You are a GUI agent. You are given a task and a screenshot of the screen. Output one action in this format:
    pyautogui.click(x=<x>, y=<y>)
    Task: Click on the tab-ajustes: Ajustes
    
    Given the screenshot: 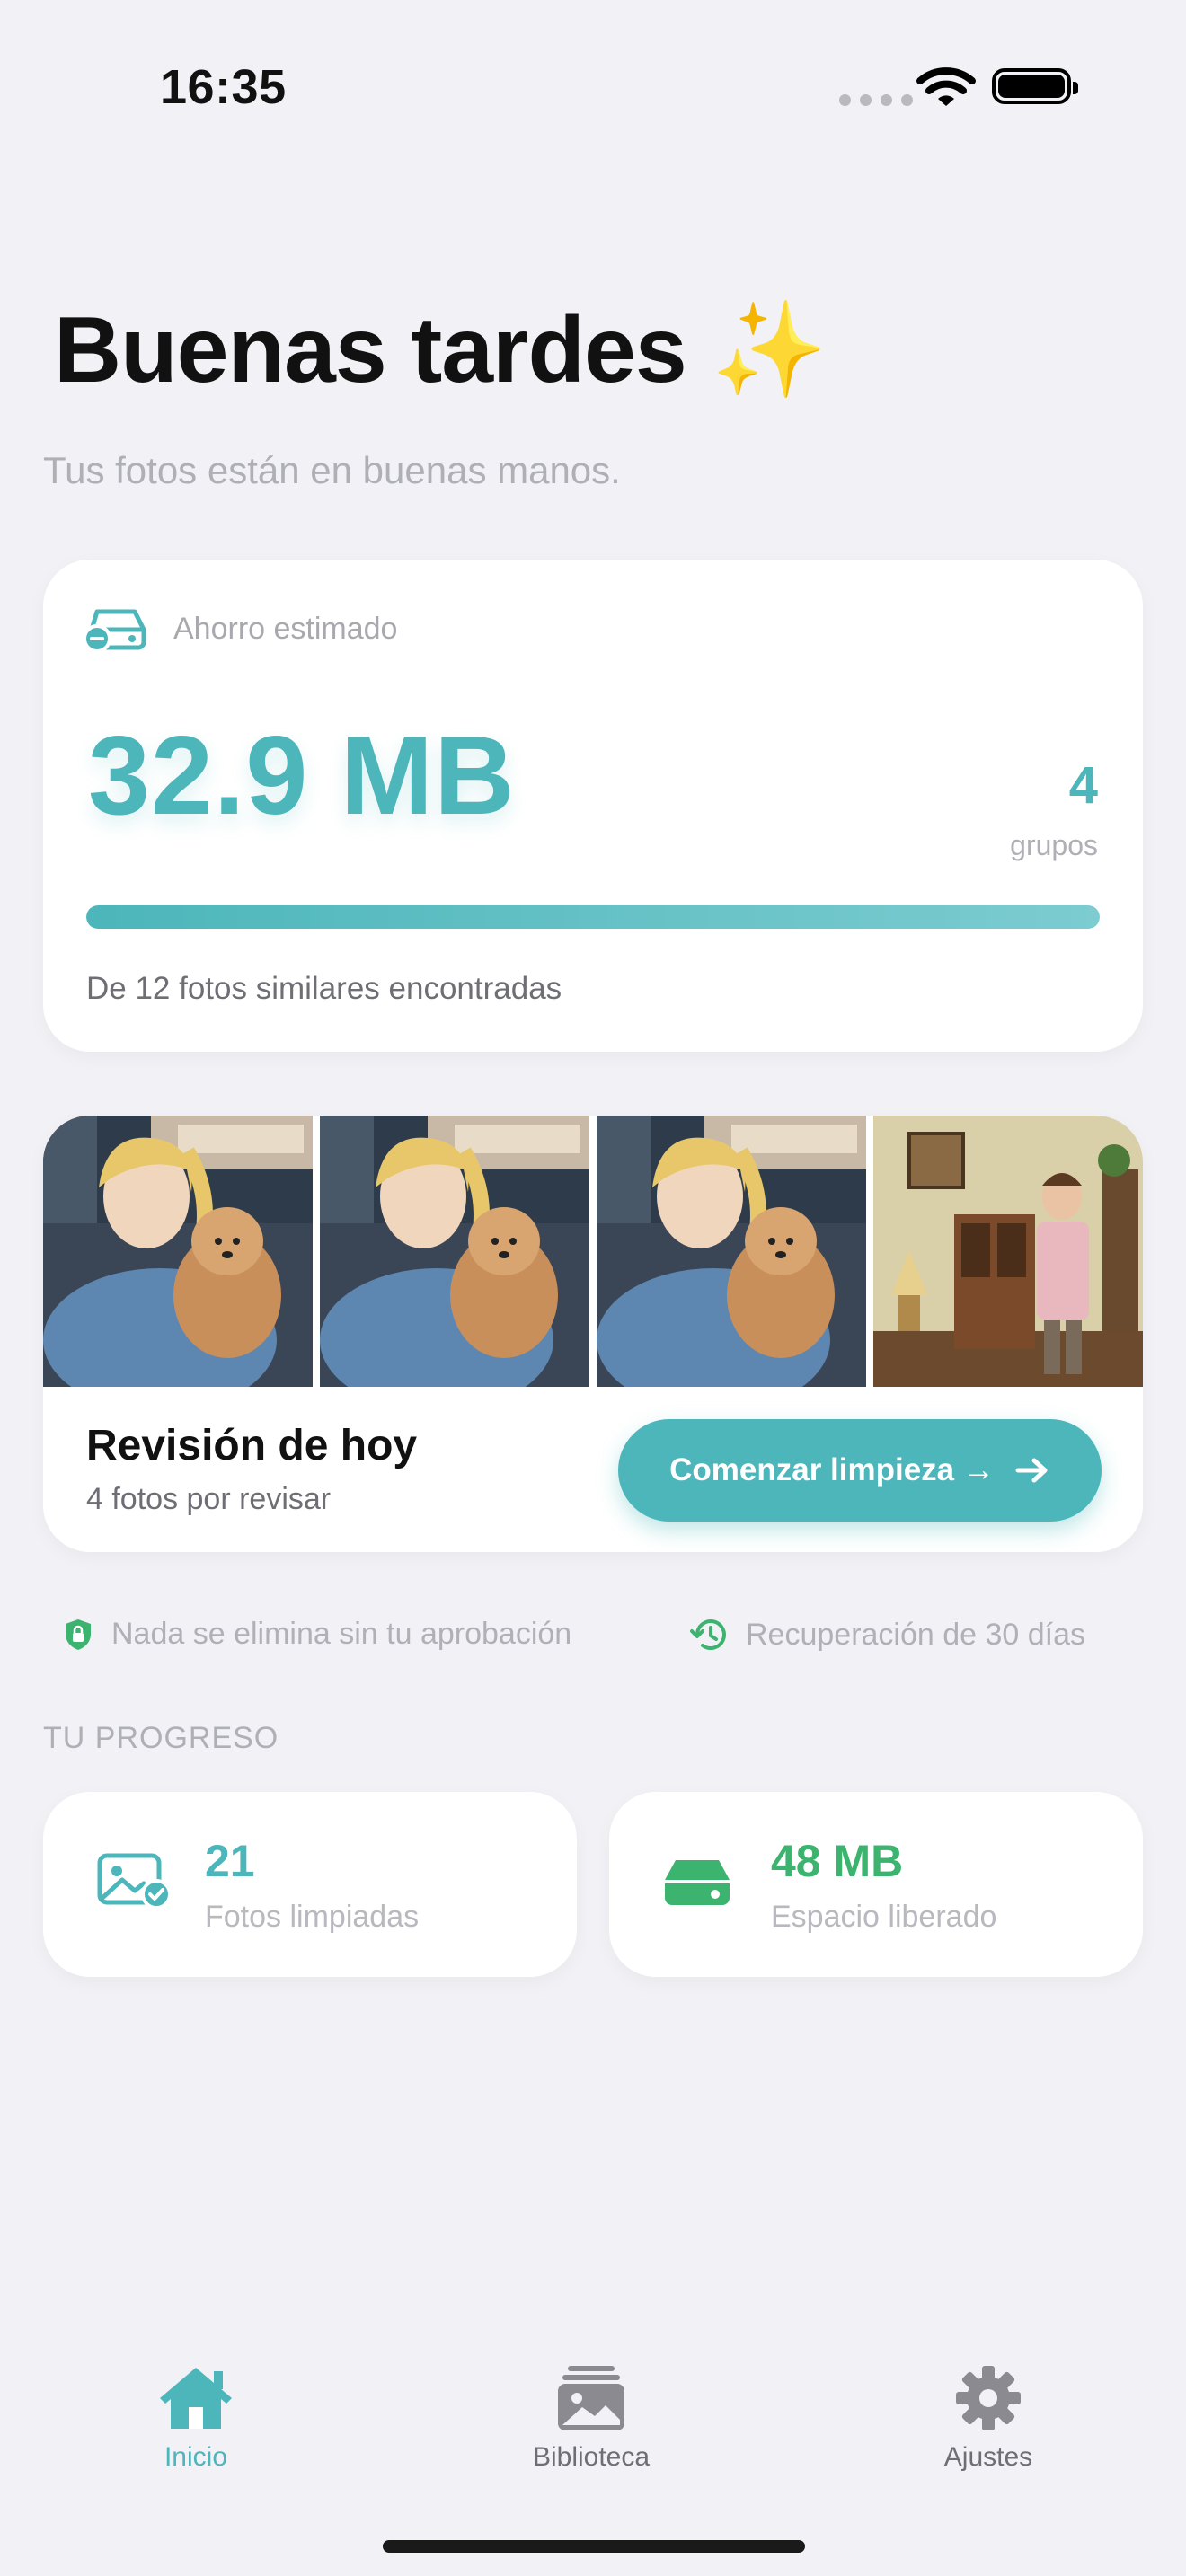 What is the action you would take?
    pyautogui.click(x=988, y=2418)
    